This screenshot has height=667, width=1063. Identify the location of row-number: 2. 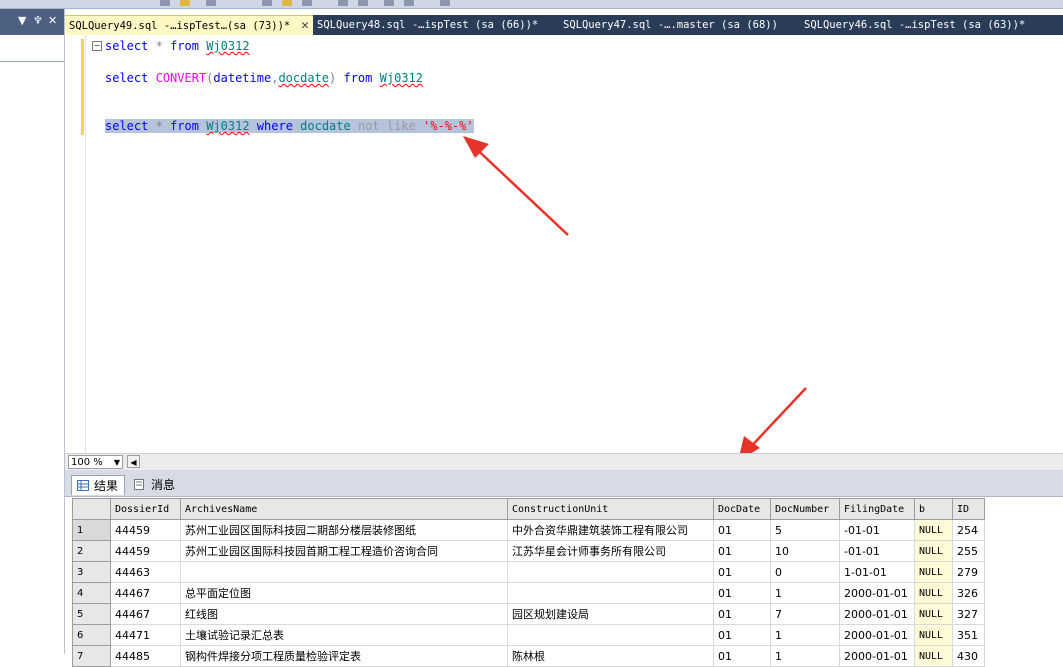
(91, 551).